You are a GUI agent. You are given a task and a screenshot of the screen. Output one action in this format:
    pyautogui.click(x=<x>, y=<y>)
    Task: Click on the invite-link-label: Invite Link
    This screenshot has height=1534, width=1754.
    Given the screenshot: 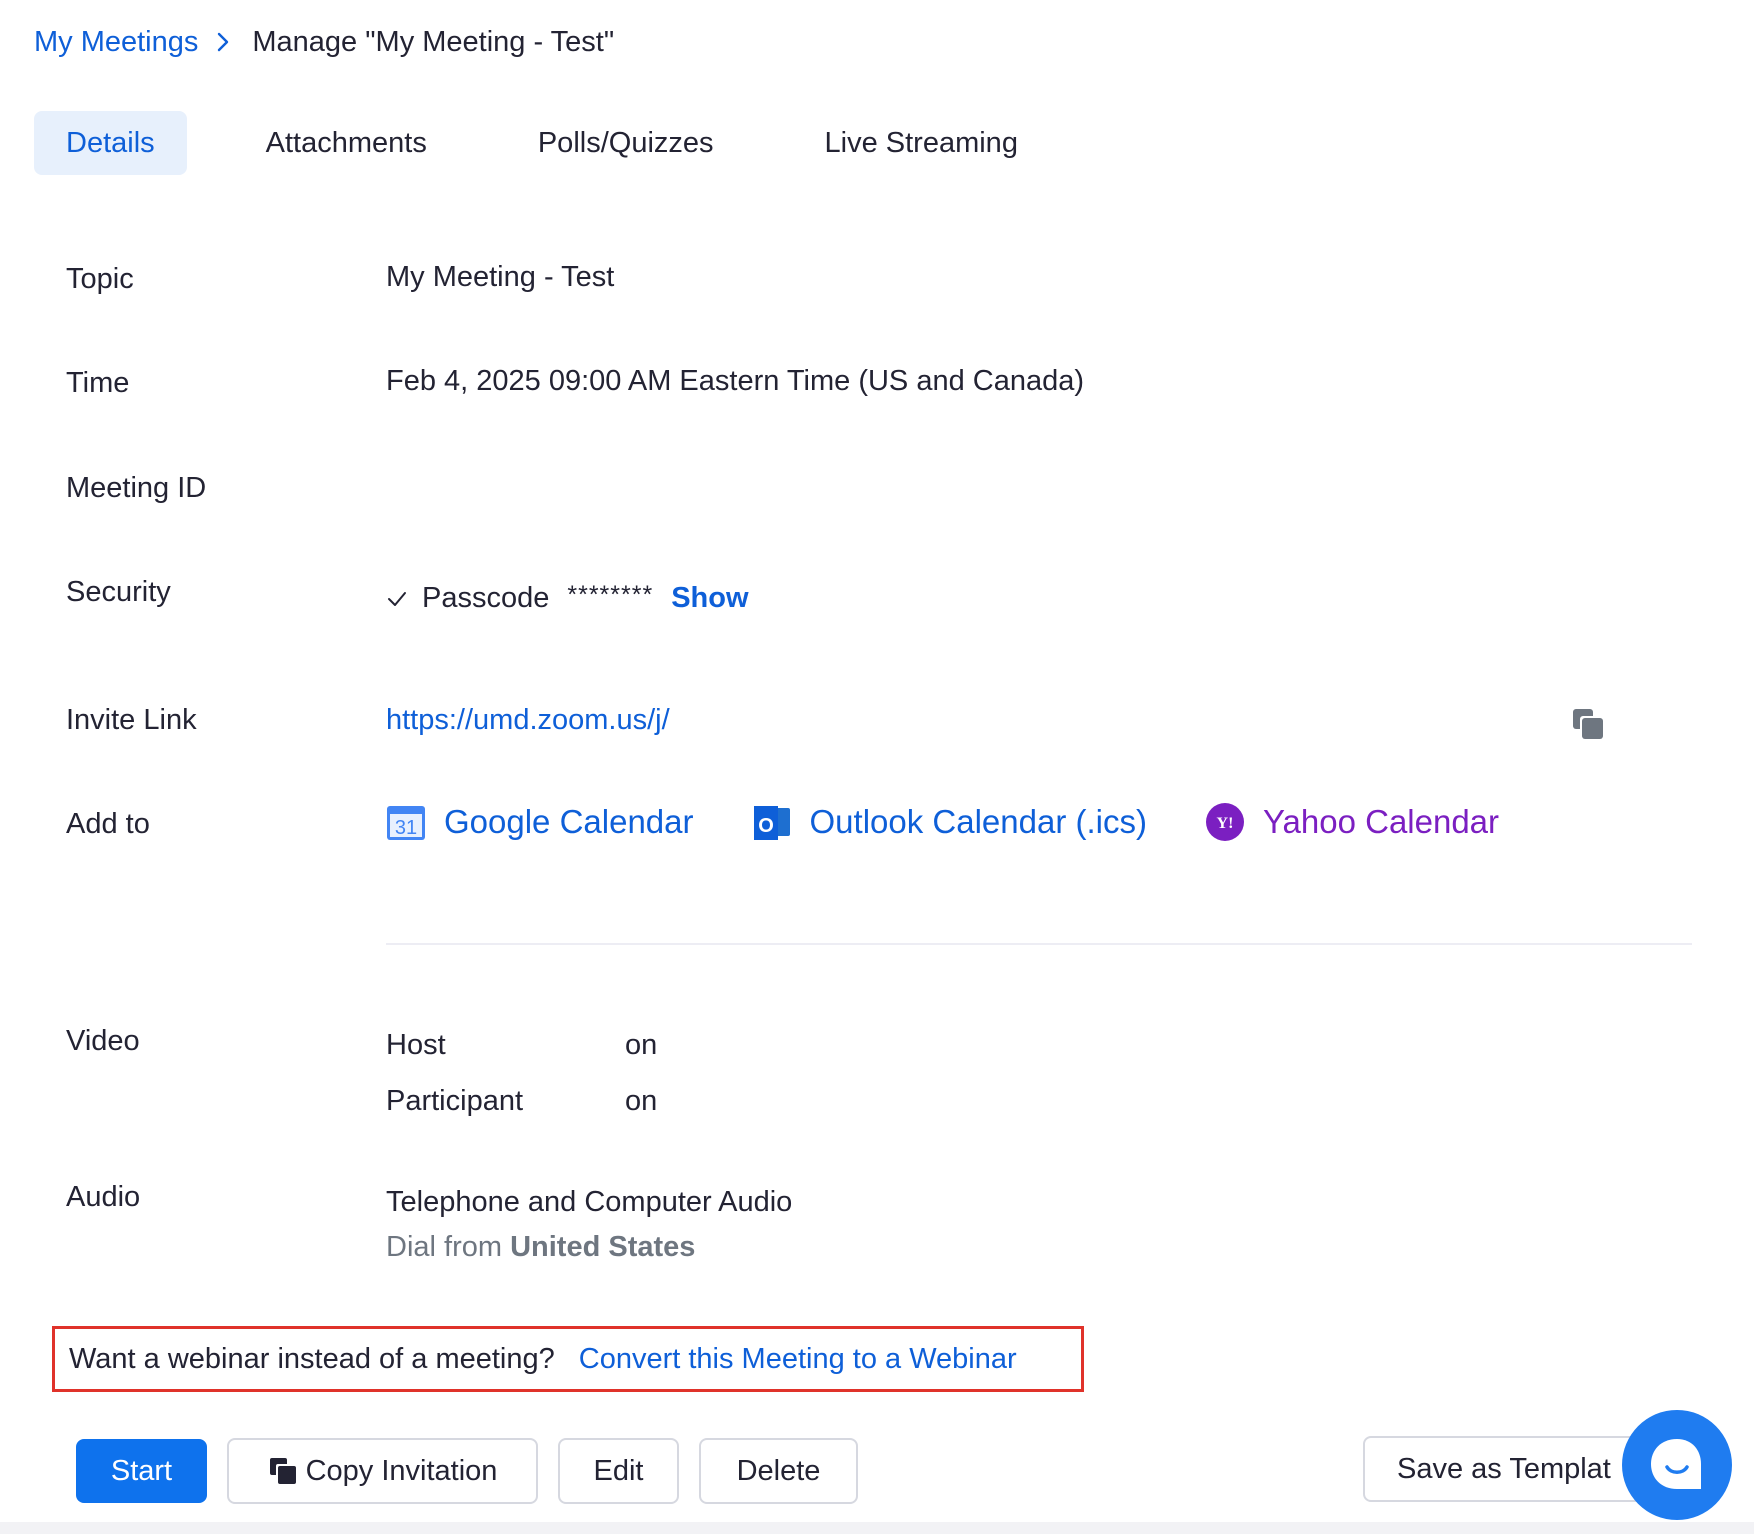 What is the action you would take?
    pyautogui.click(x=131, y=720)
    